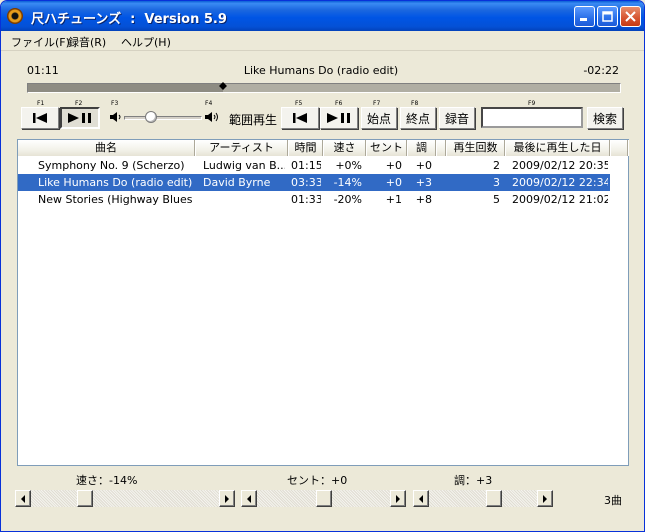 This screenshot has width=645, height=532. Describe the element at coordinates (558, 148) in the screenshot. I see `column-header-last-played: 最後に再生した日` at that location.